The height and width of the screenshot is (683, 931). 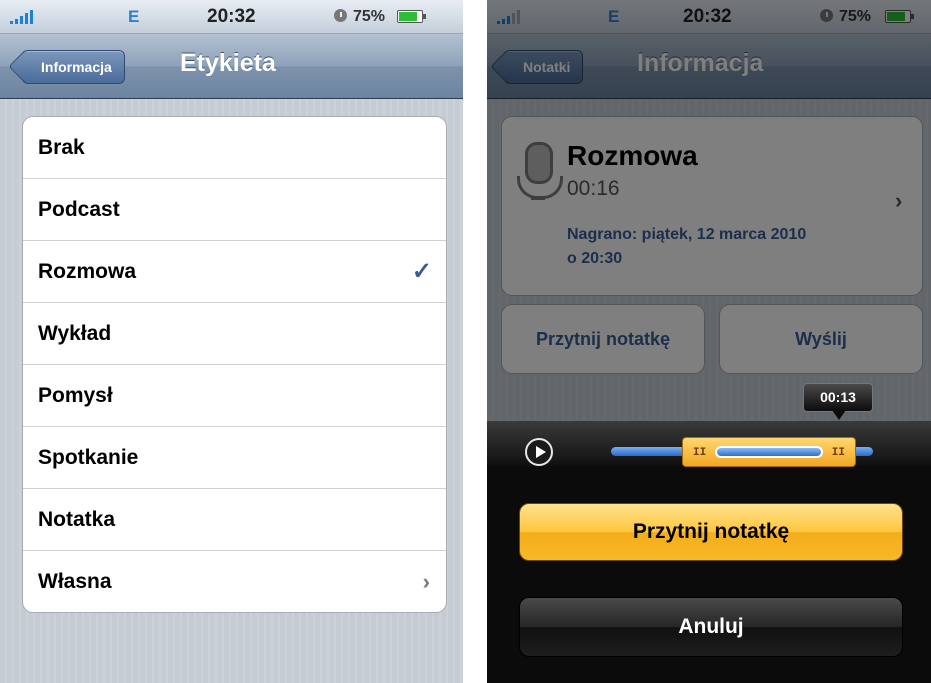 I want to click on list-item-wlasna: Własna ›, so click(x=234, y=581).